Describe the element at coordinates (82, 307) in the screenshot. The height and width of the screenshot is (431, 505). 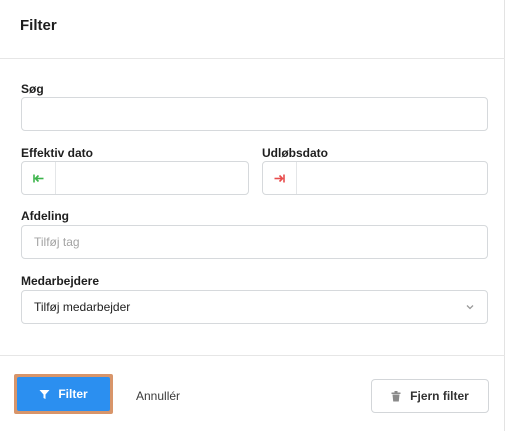
I see `employees-selected-value: Tilføj medarbejder` at that location.